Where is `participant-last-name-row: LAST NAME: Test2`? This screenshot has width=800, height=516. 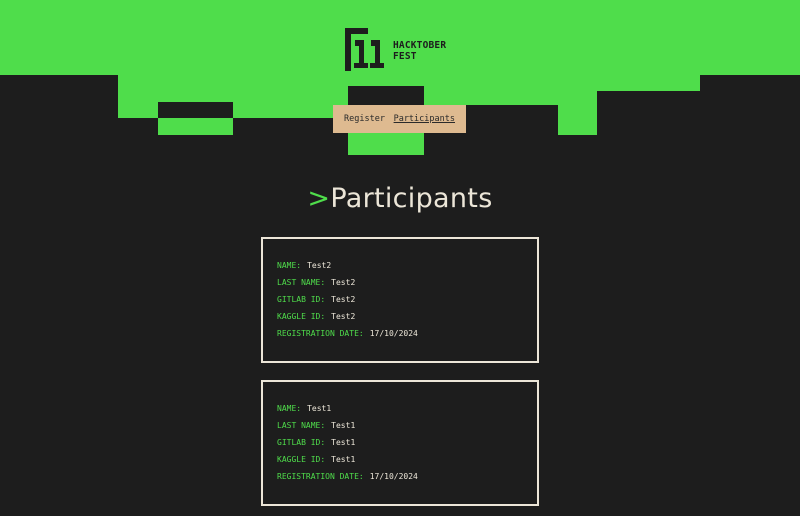 participant-last-name-row: LAST NAME: Test2 is located at coordinates (407, 282).